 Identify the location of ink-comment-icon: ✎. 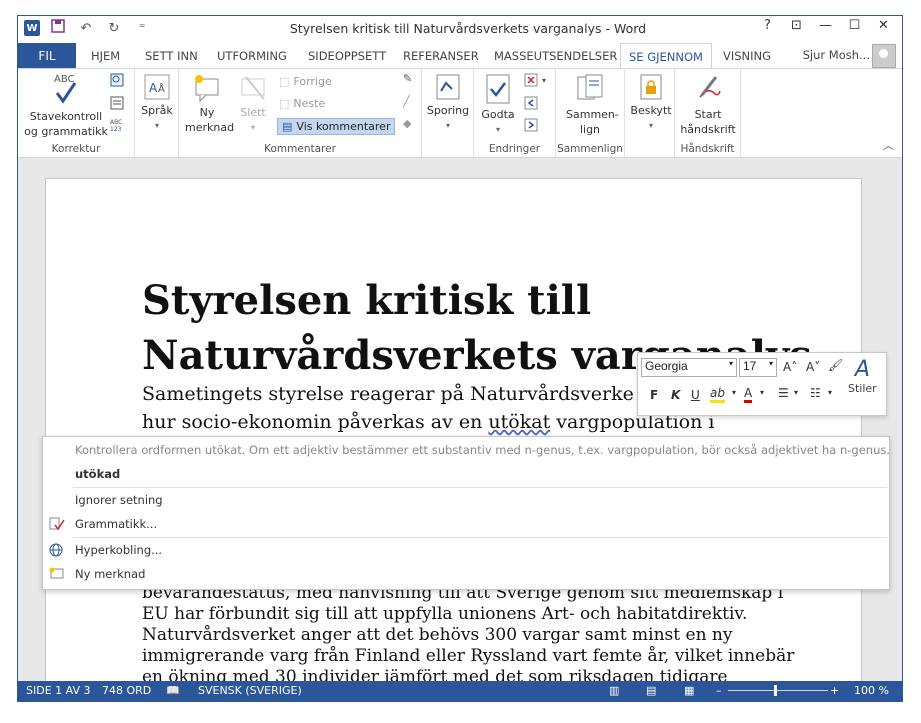
(407, 78).